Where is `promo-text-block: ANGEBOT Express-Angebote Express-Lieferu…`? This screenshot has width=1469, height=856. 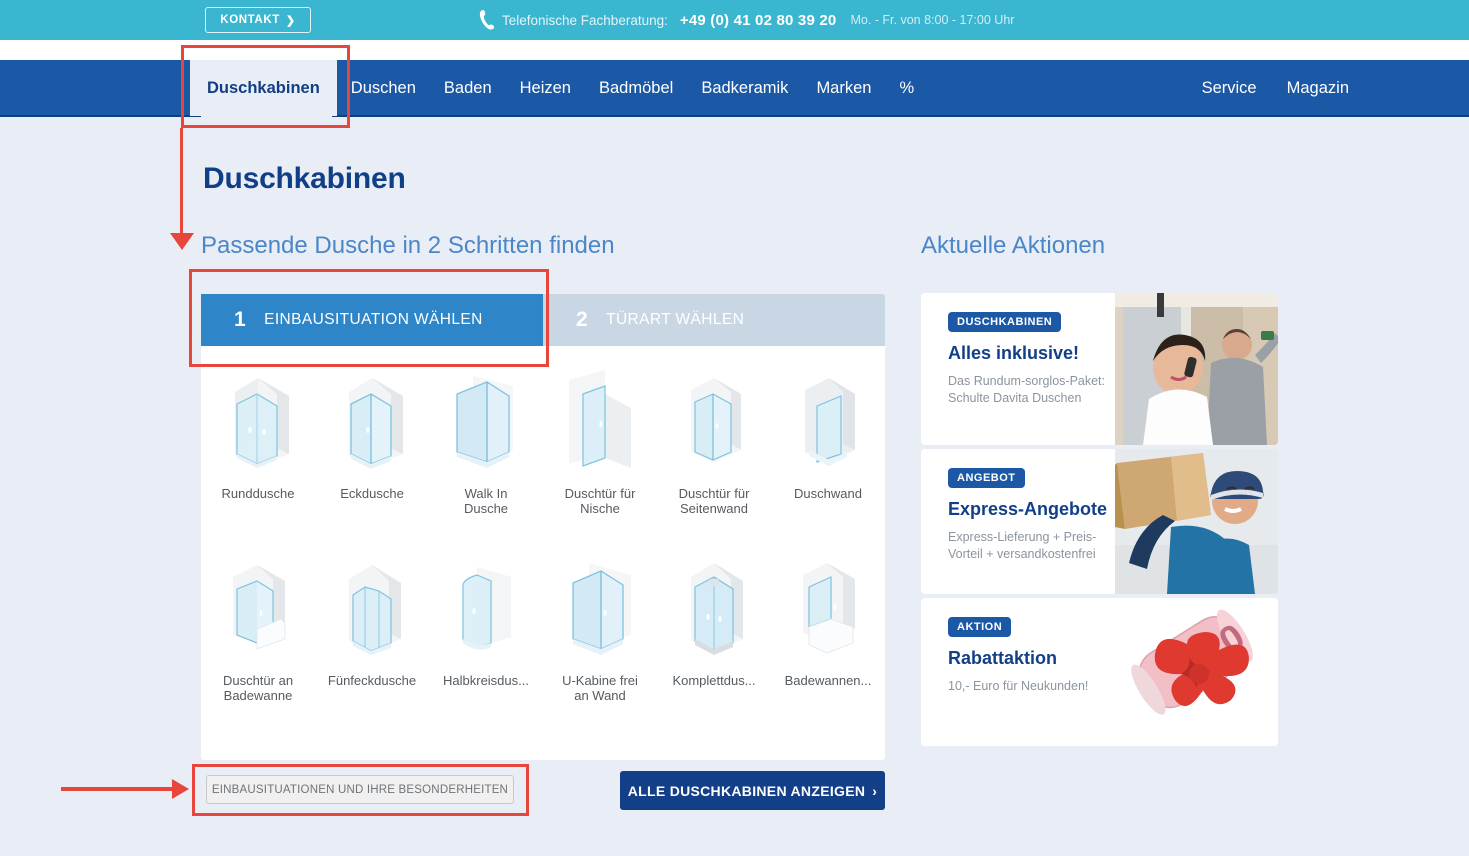
promo-text-block: ANGEBOT Express-Angebote Express-Lieferu… is located at coordinates (1030, 515).